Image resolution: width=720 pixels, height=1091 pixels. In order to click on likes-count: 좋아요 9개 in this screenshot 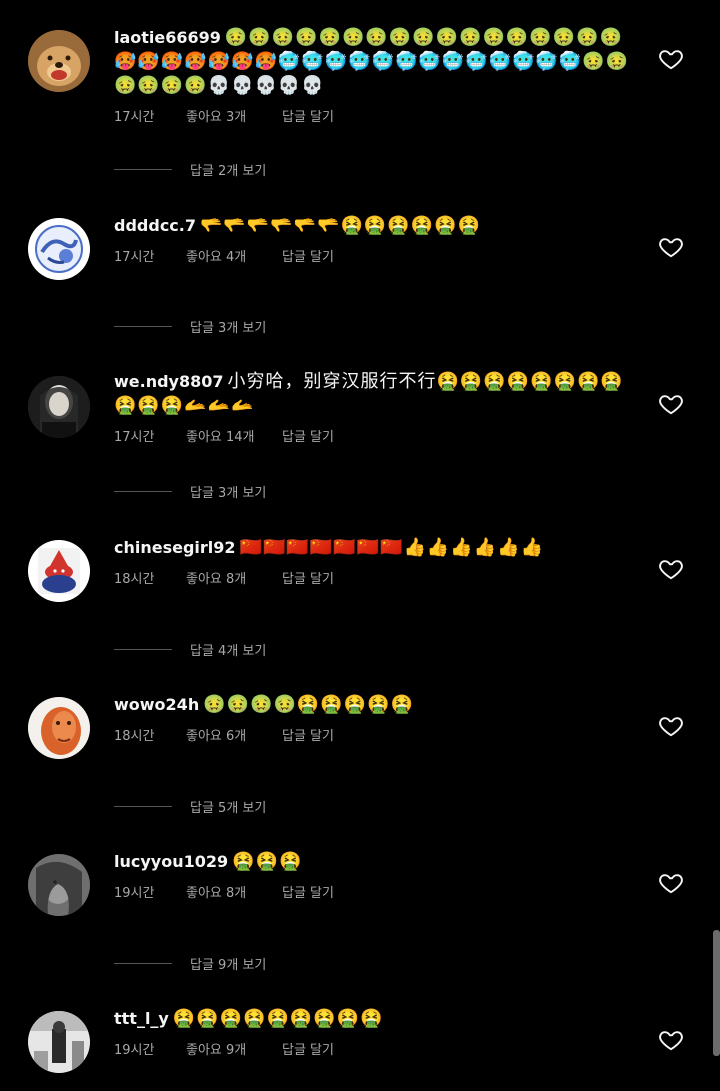, I will do `click(234, 1048)`.